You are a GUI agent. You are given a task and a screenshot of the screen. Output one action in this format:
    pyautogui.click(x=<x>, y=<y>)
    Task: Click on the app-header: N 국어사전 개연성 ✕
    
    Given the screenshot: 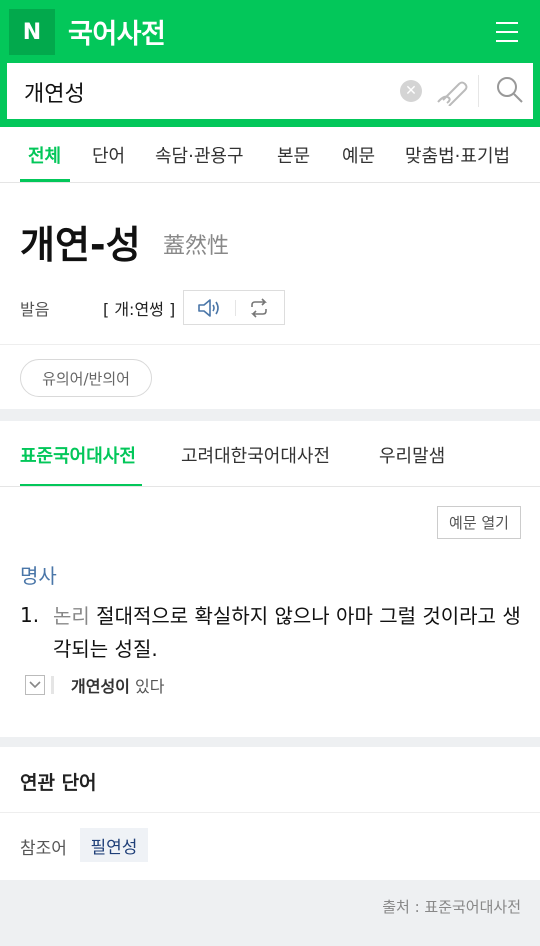 What is the action you would take?
    pyautogui.click(x=270, y=63)
    